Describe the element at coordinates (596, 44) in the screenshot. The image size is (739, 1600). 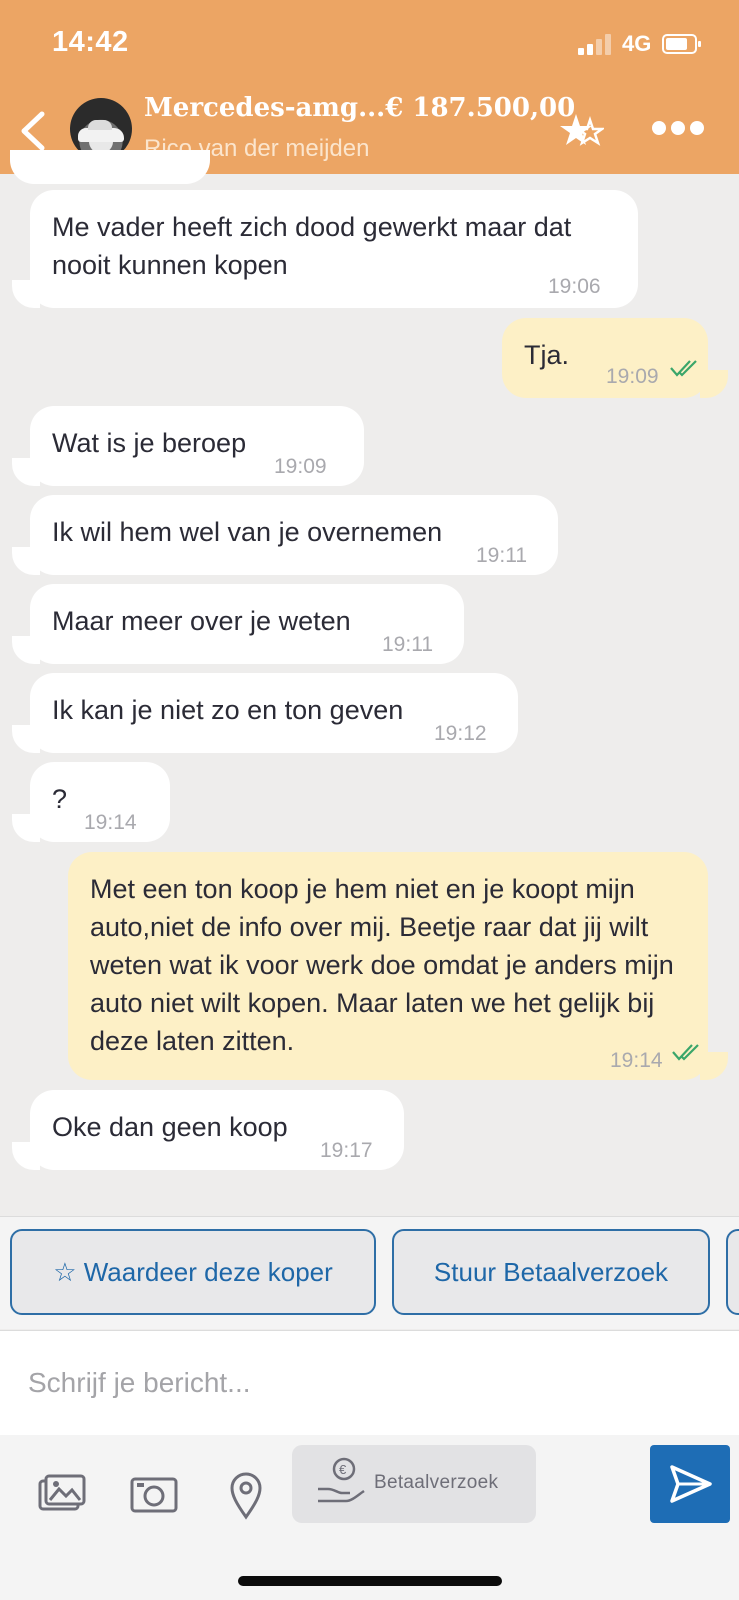
I see `signal-icon` at that location.